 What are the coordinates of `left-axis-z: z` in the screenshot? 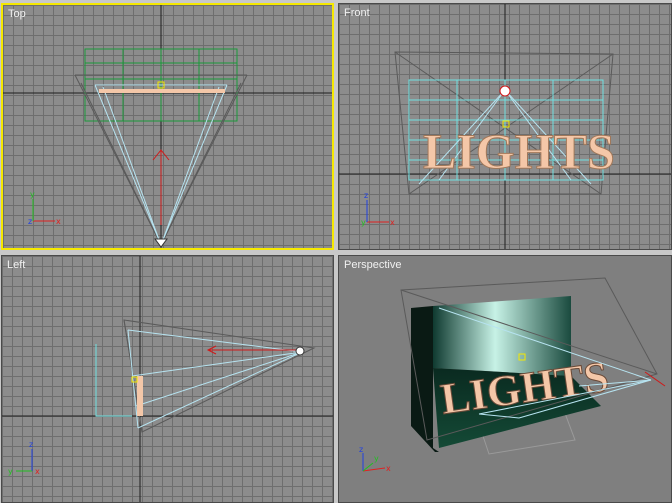 It's located at (31, 444).